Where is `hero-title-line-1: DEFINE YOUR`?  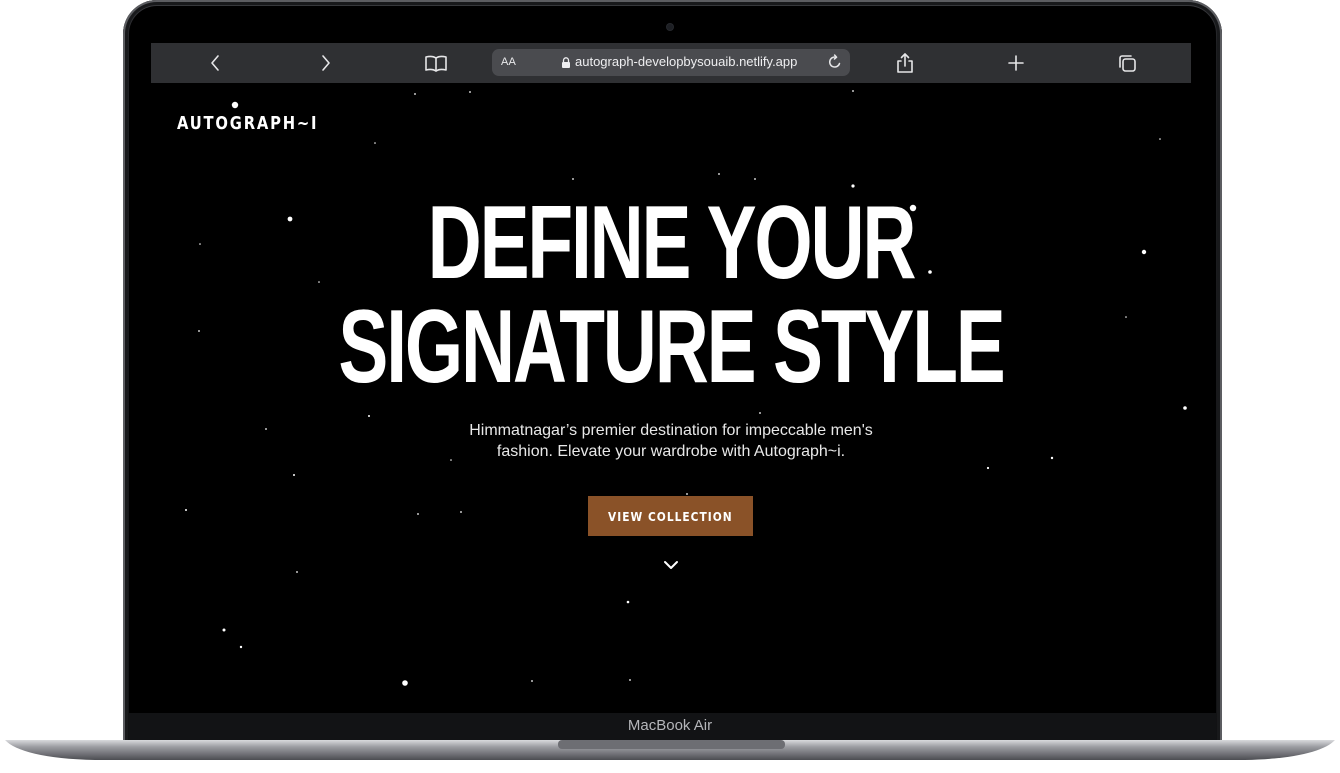
hero-title-line-1: DEFINE YOUR is located at coordinates (672, 243).